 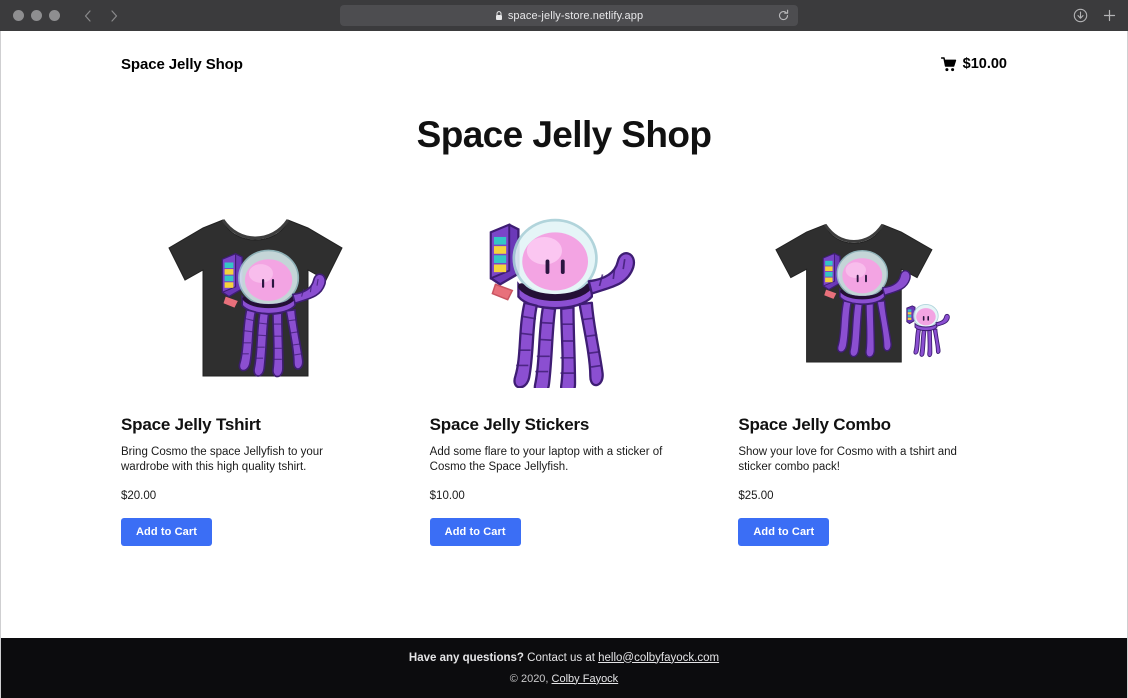 What do you see at coordinates (783, 15) in the screenshot?
I see `reload-icon` at bounding box center [783, 15].